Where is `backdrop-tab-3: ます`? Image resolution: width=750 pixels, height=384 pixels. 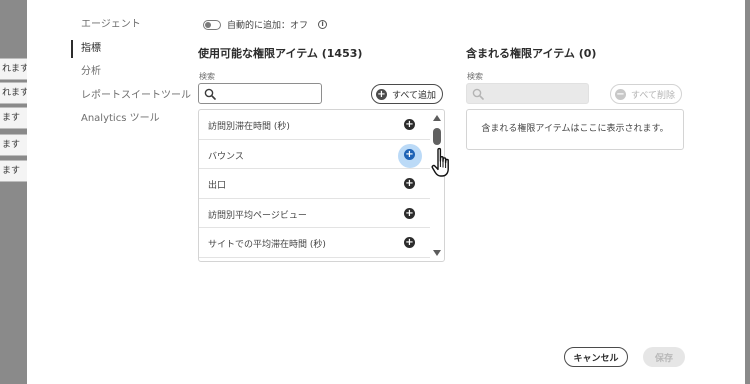
backdrop-tab-3: ます is located at coordinates (14, 118).